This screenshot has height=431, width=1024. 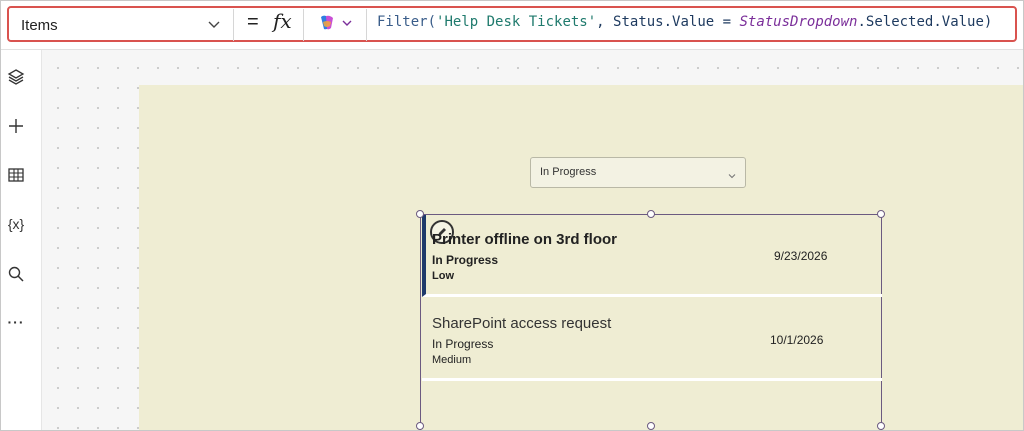 I want to click on copilot-button, so click(x=335, y=25).